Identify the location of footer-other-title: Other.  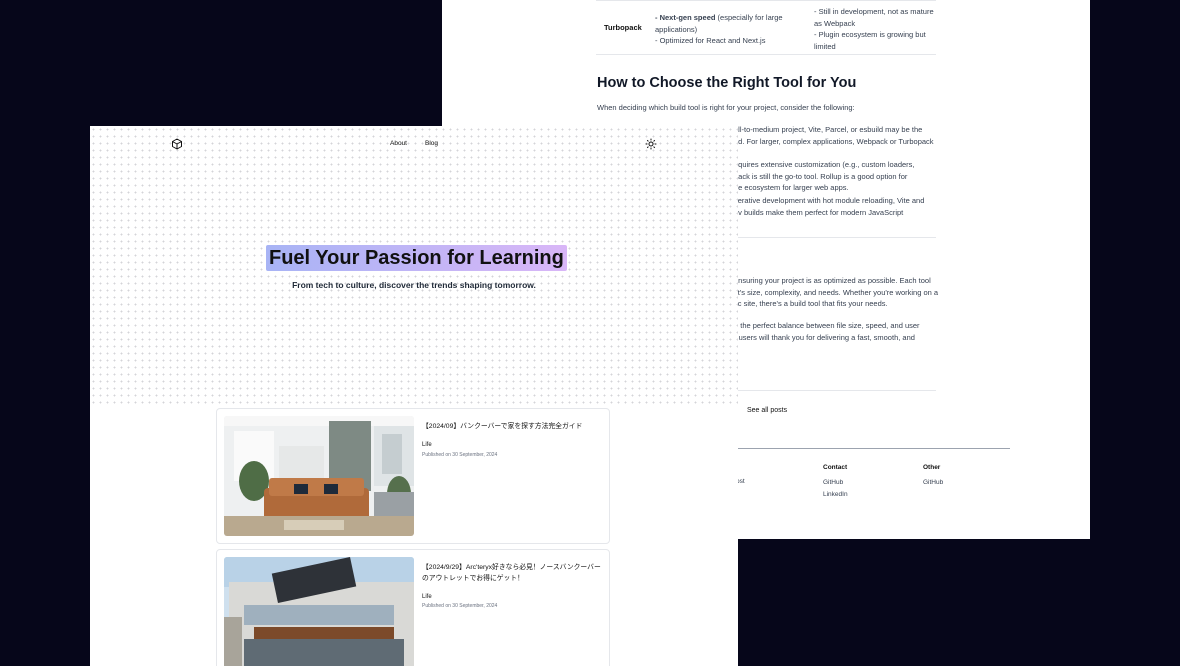
(932, 467).